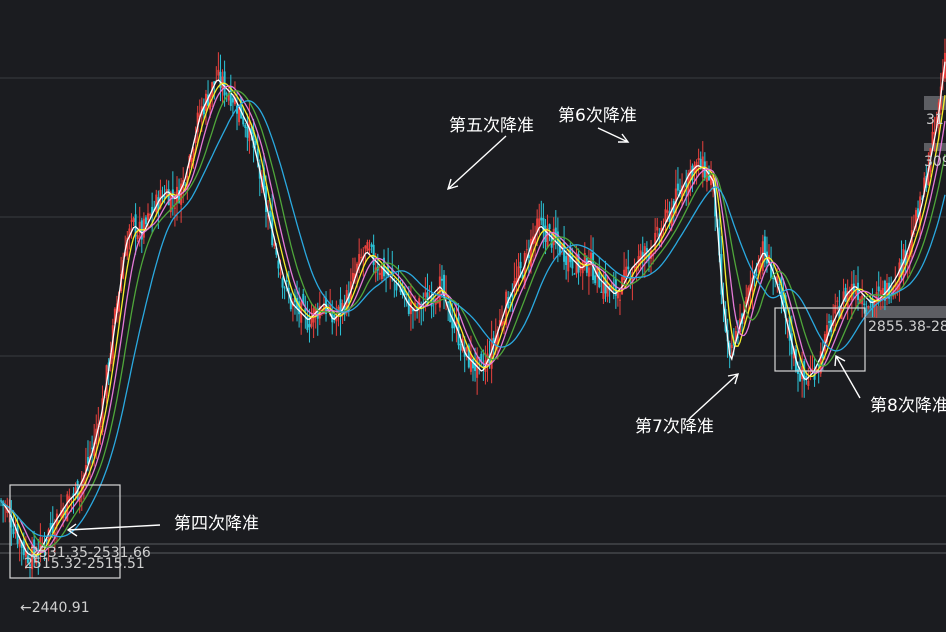 The image size is (946, 632). Describe the element at coordinates (216, 524) in the screenshot. I see `annotation-4: 第四次降准` at that location.